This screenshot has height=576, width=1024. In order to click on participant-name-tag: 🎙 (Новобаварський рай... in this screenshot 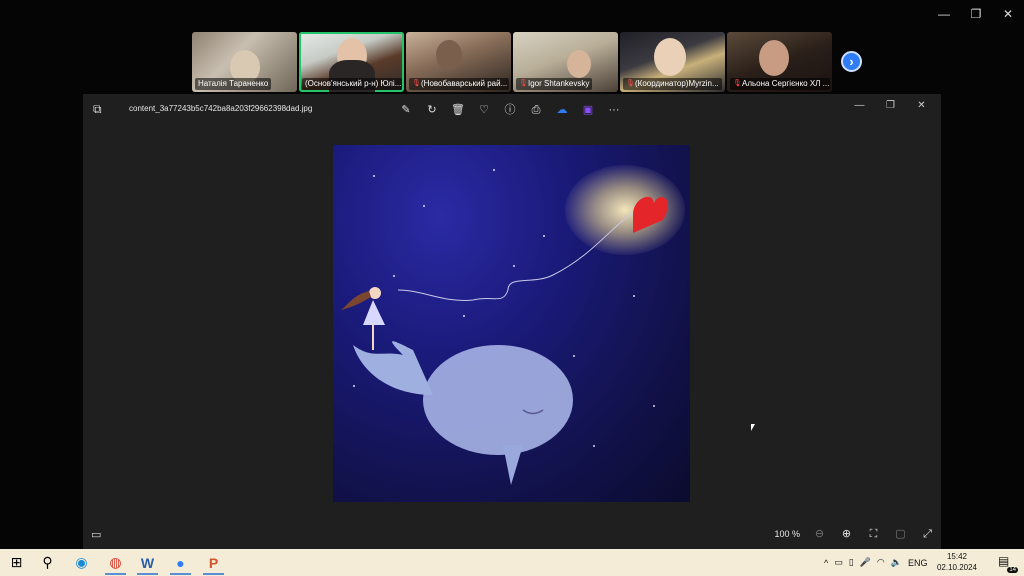, I will do `click(459, 84)`.